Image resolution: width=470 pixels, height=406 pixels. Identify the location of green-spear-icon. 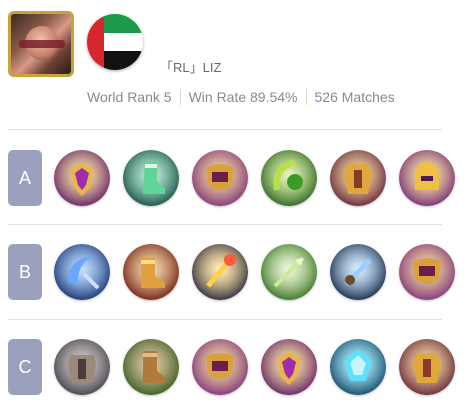
(289, 272).